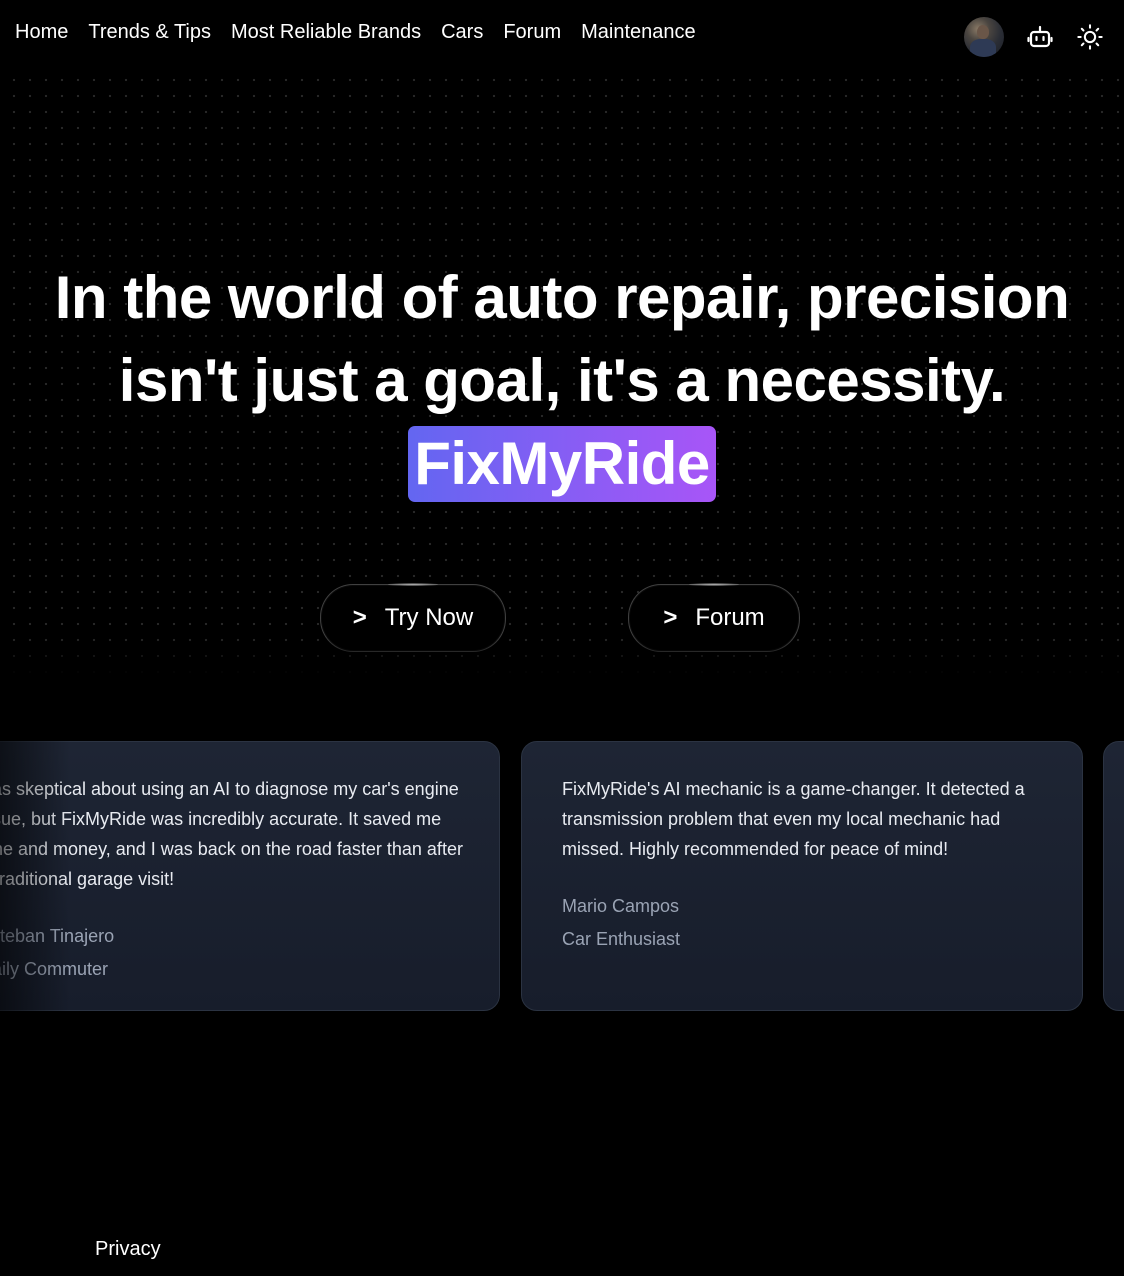 This screenshot has height=1276, width=1124. I want to click on nav-link-trends-tips: Trends & Tips, so click(149, 32).